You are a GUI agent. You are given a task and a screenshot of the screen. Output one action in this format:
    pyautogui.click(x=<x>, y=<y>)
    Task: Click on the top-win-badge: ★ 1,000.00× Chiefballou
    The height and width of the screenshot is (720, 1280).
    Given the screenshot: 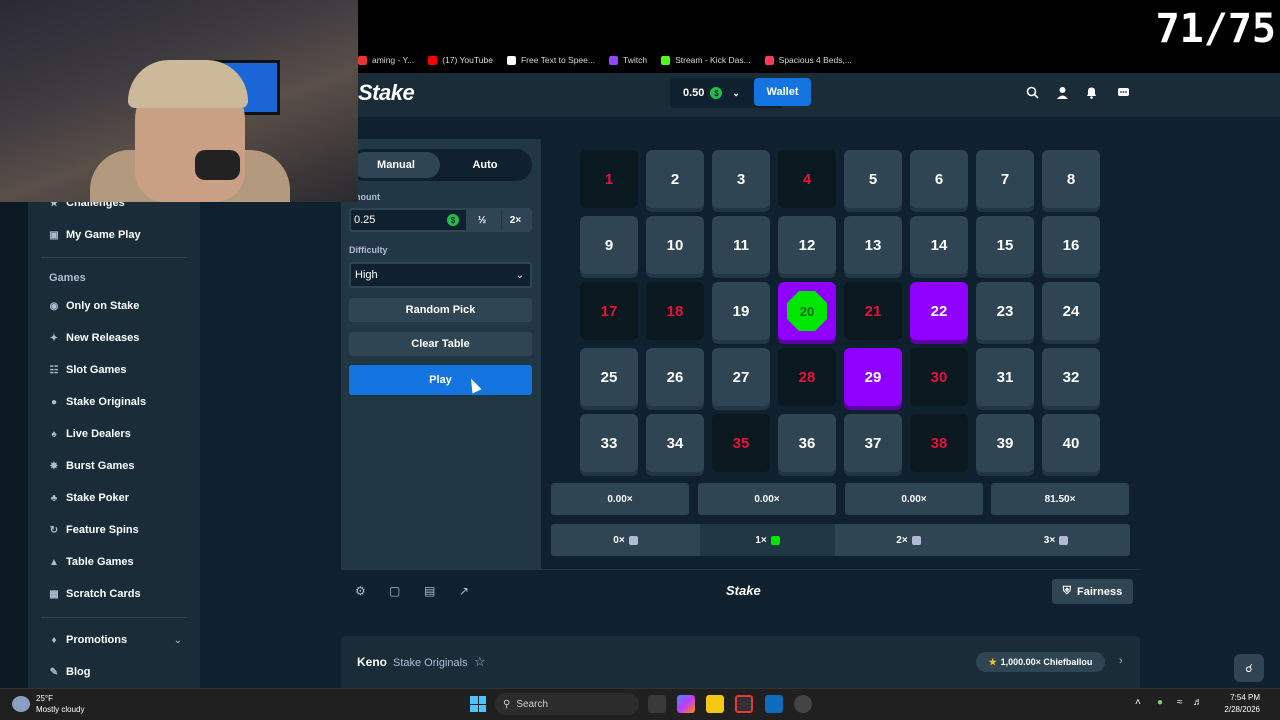 What is the action you would take?
    pyautogui.click(x=1040, y=662)
    